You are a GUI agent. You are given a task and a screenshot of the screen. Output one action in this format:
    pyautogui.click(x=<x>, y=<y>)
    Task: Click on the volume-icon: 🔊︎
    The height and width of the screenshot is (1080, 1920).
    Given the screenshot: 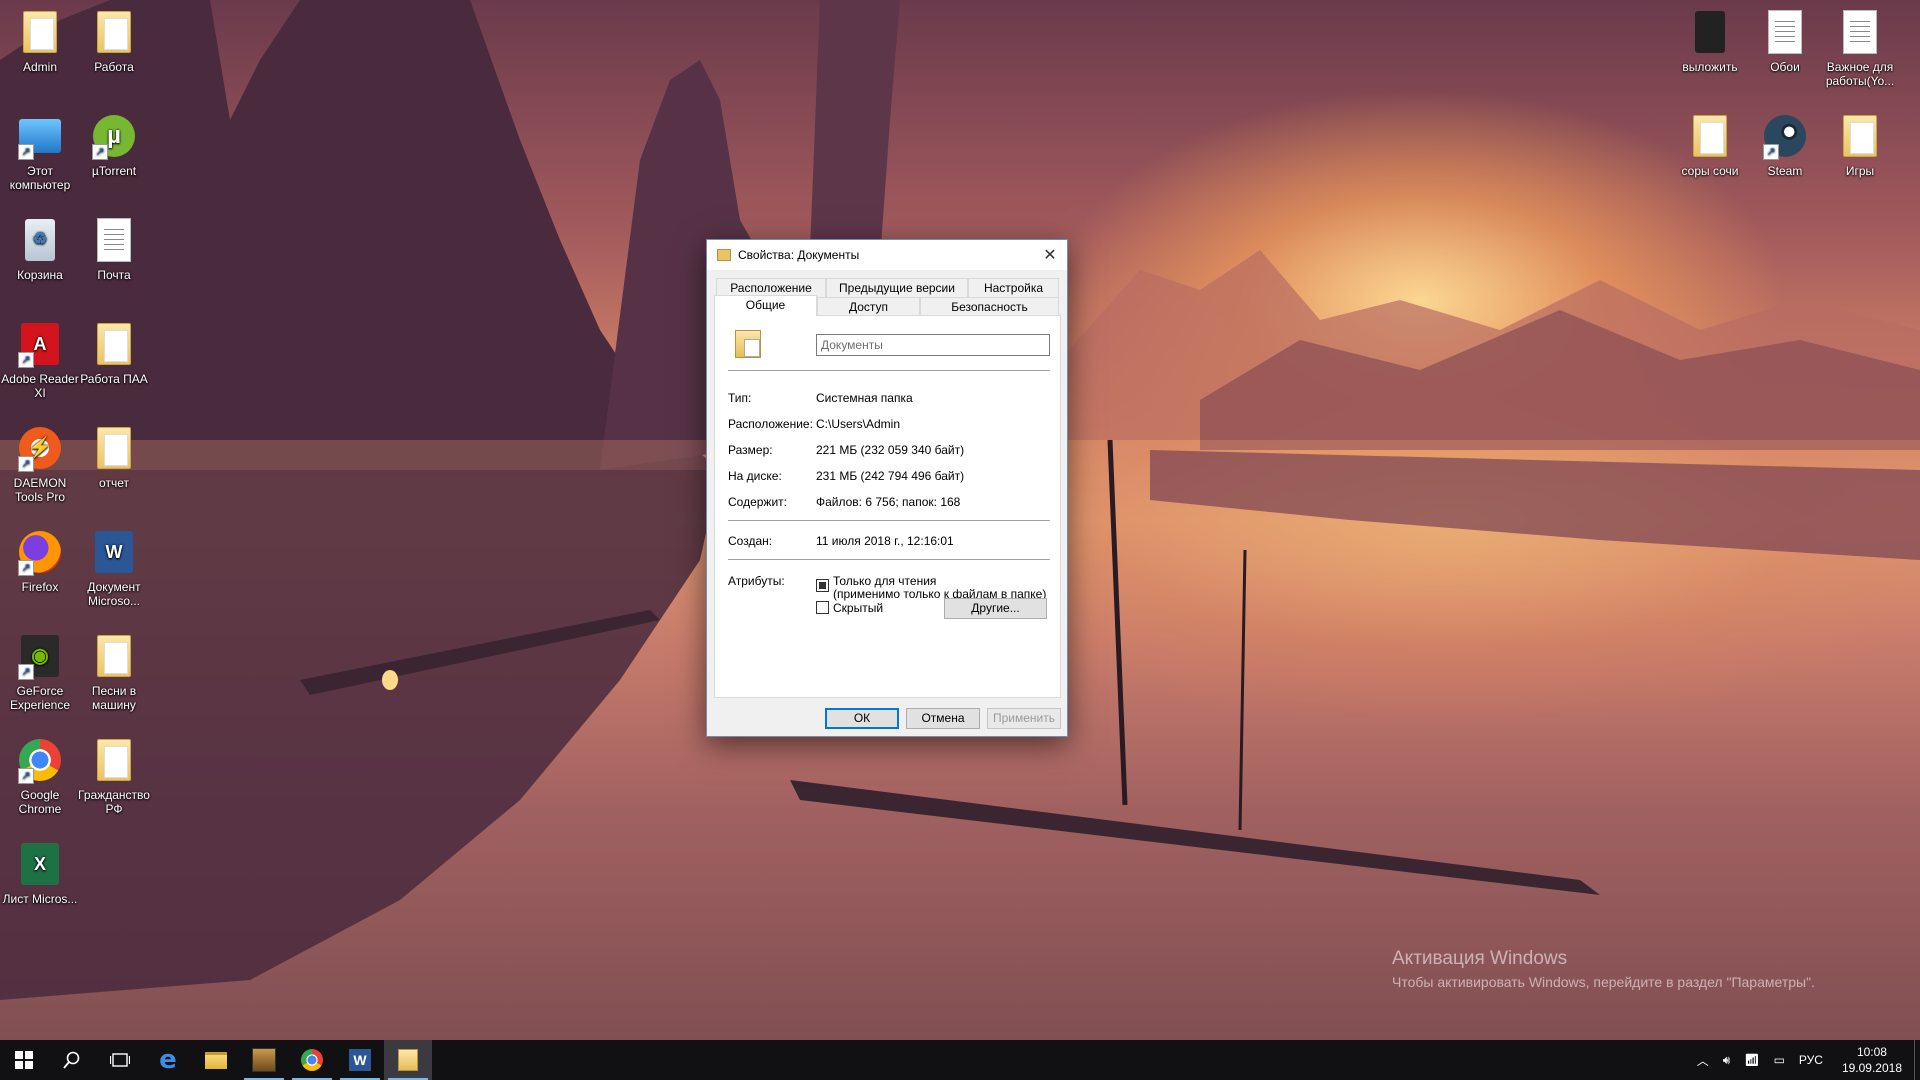 What is the action you would take?
    pyautogui.click(x=1727, y=1060)
    